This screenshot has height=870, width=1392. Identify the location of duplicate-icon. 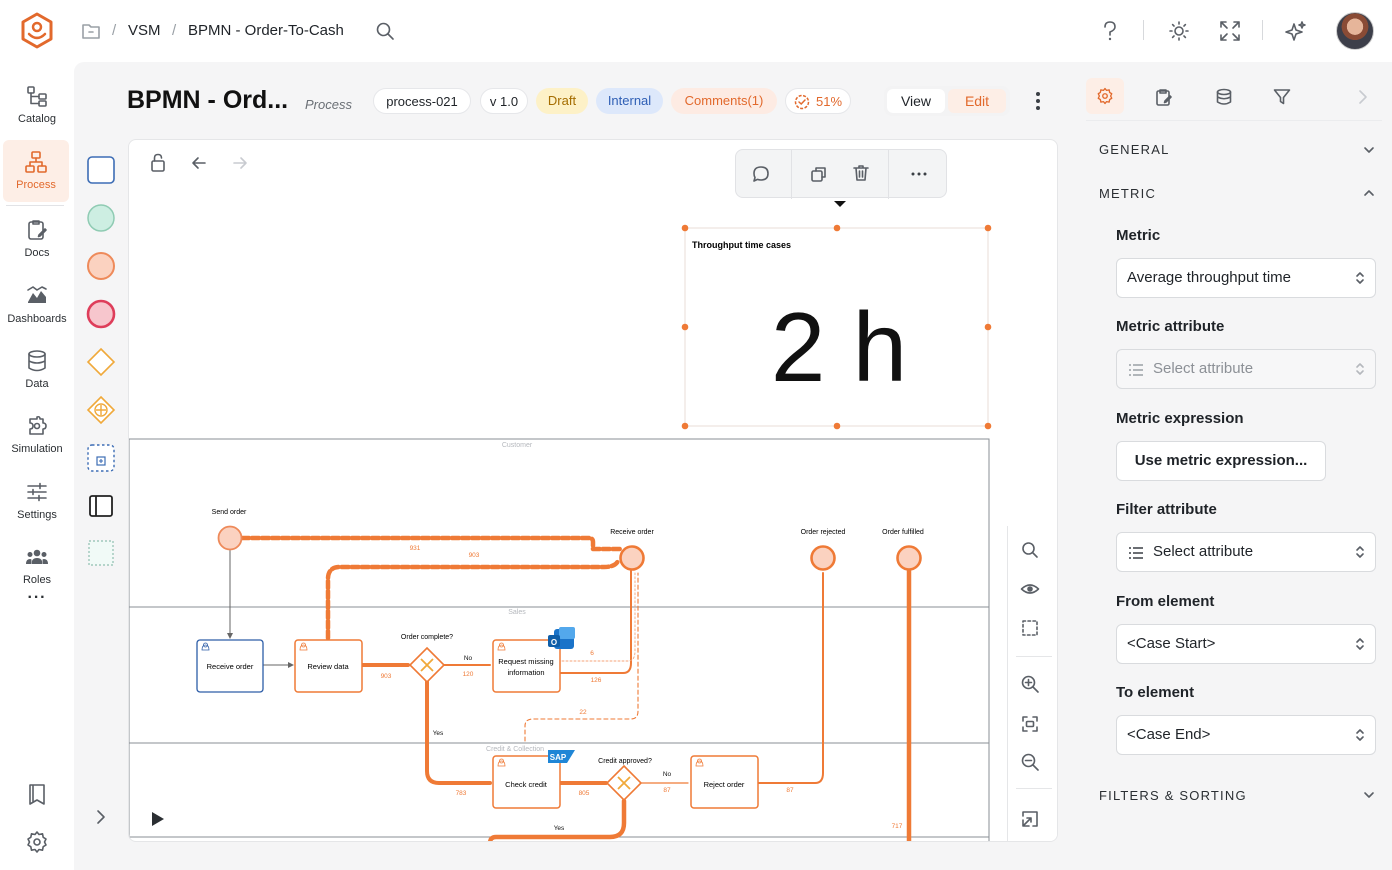
(819, 174).